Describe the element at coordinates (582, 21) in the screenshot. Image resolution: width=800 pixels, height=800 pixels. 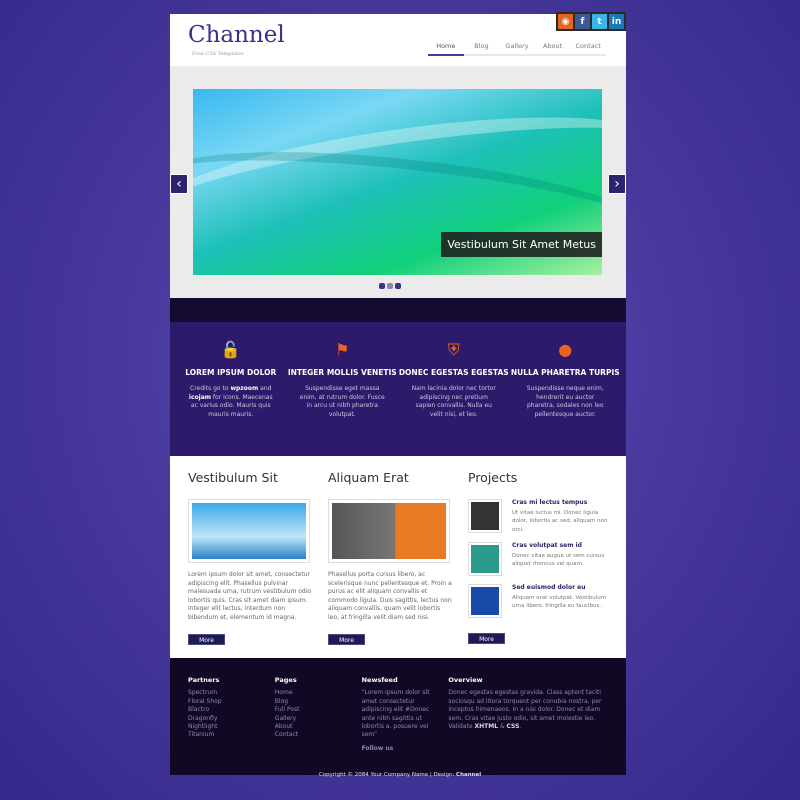
I see `facebook-icon: f` at that location.